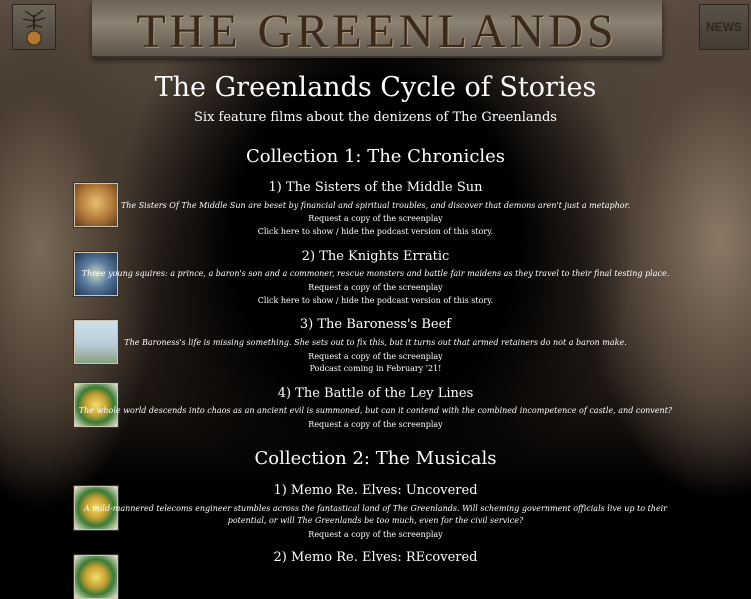 This screenshot has width=751, height=599. I want to click on story-title: 1) The Sisters of the Middle Sun, so click(375, 187).